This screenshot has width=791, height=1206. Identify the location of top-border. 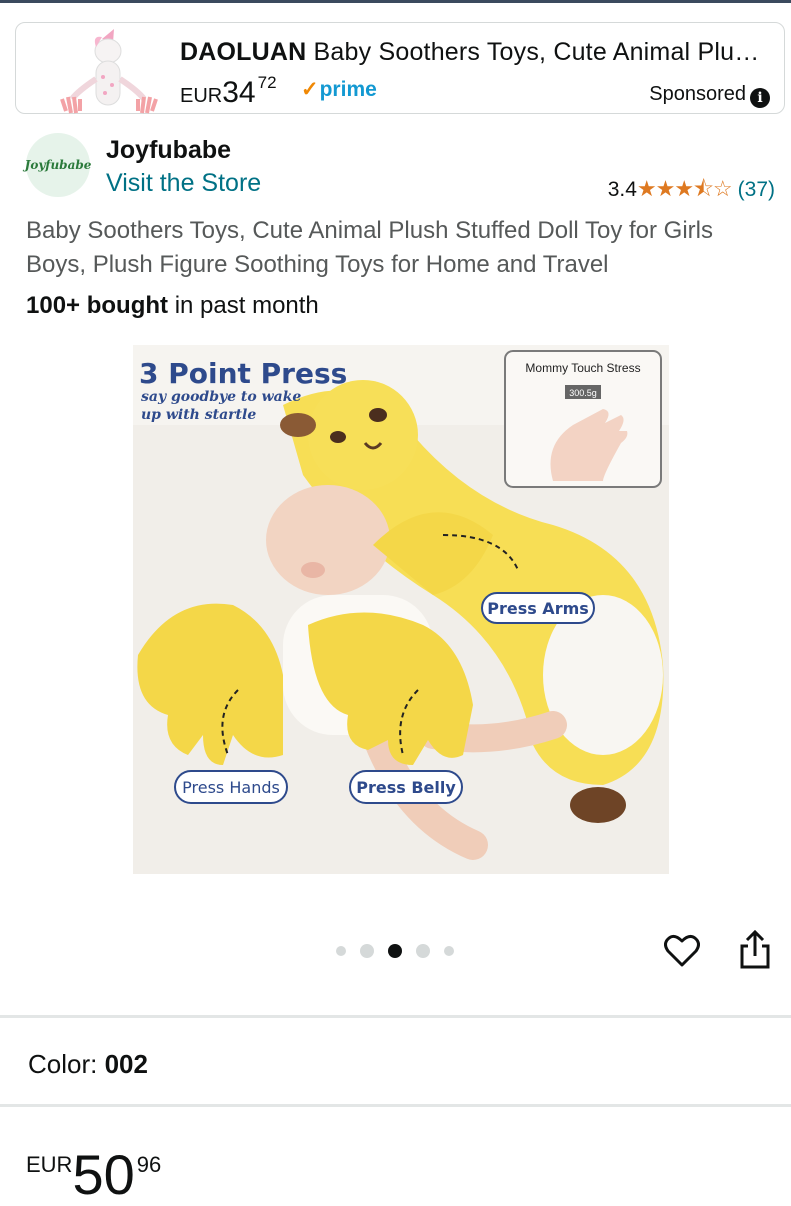
(395, 1).